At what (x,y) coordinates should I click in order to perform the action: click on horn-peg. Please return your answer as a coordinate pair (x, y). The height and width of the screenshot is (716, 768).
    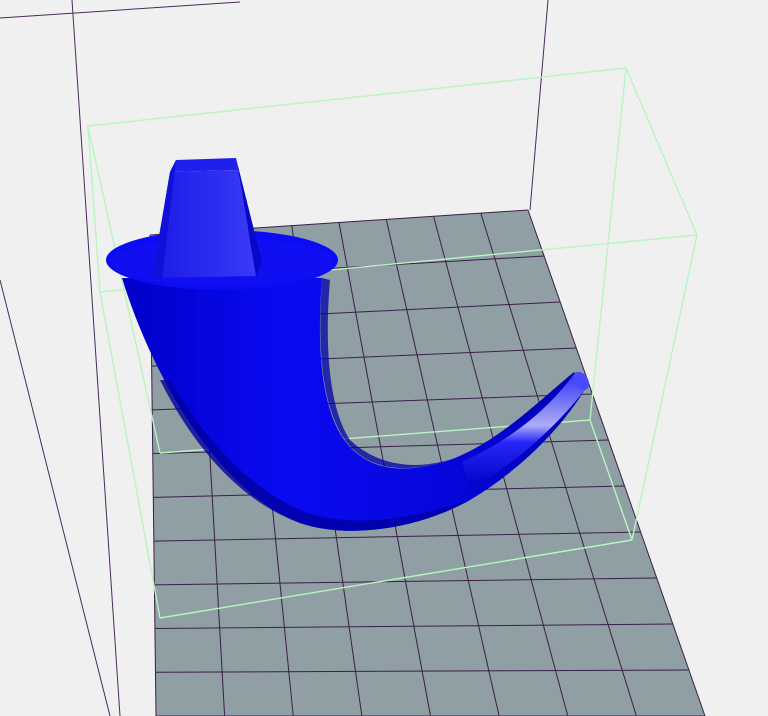
    Looking at the image, I should click on (207, 219).